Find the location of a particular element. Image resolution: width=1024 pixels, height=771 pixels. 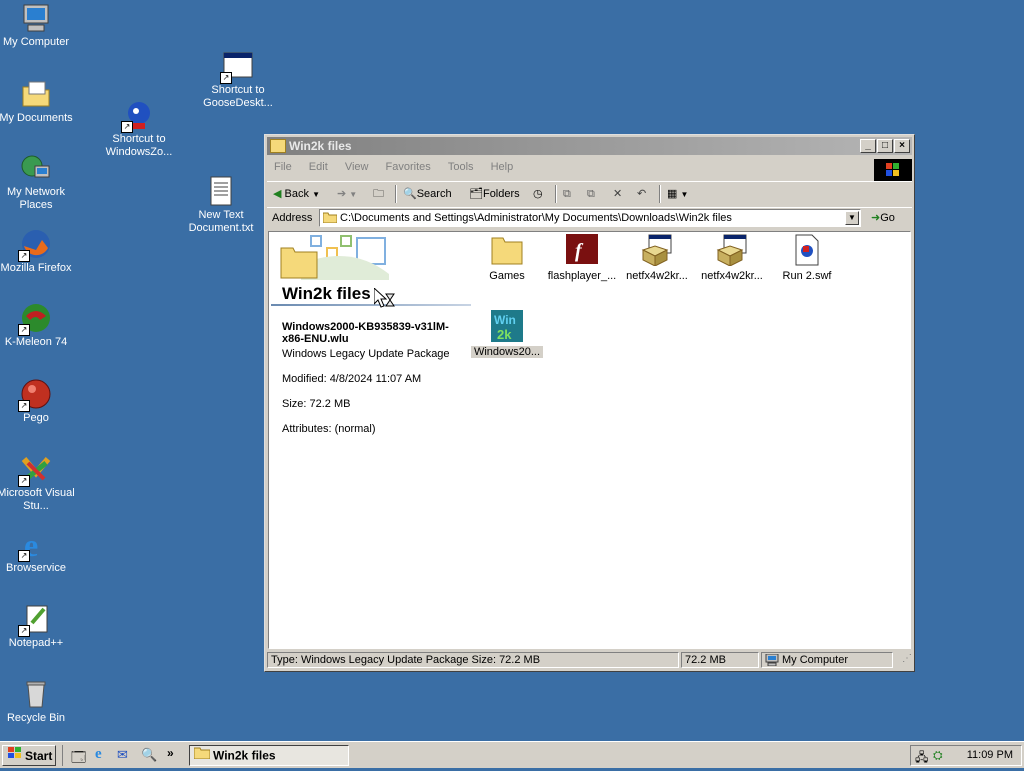

system-tray: 🖧 ⛭ 11:09 PM is located at coordinates (966, 755).